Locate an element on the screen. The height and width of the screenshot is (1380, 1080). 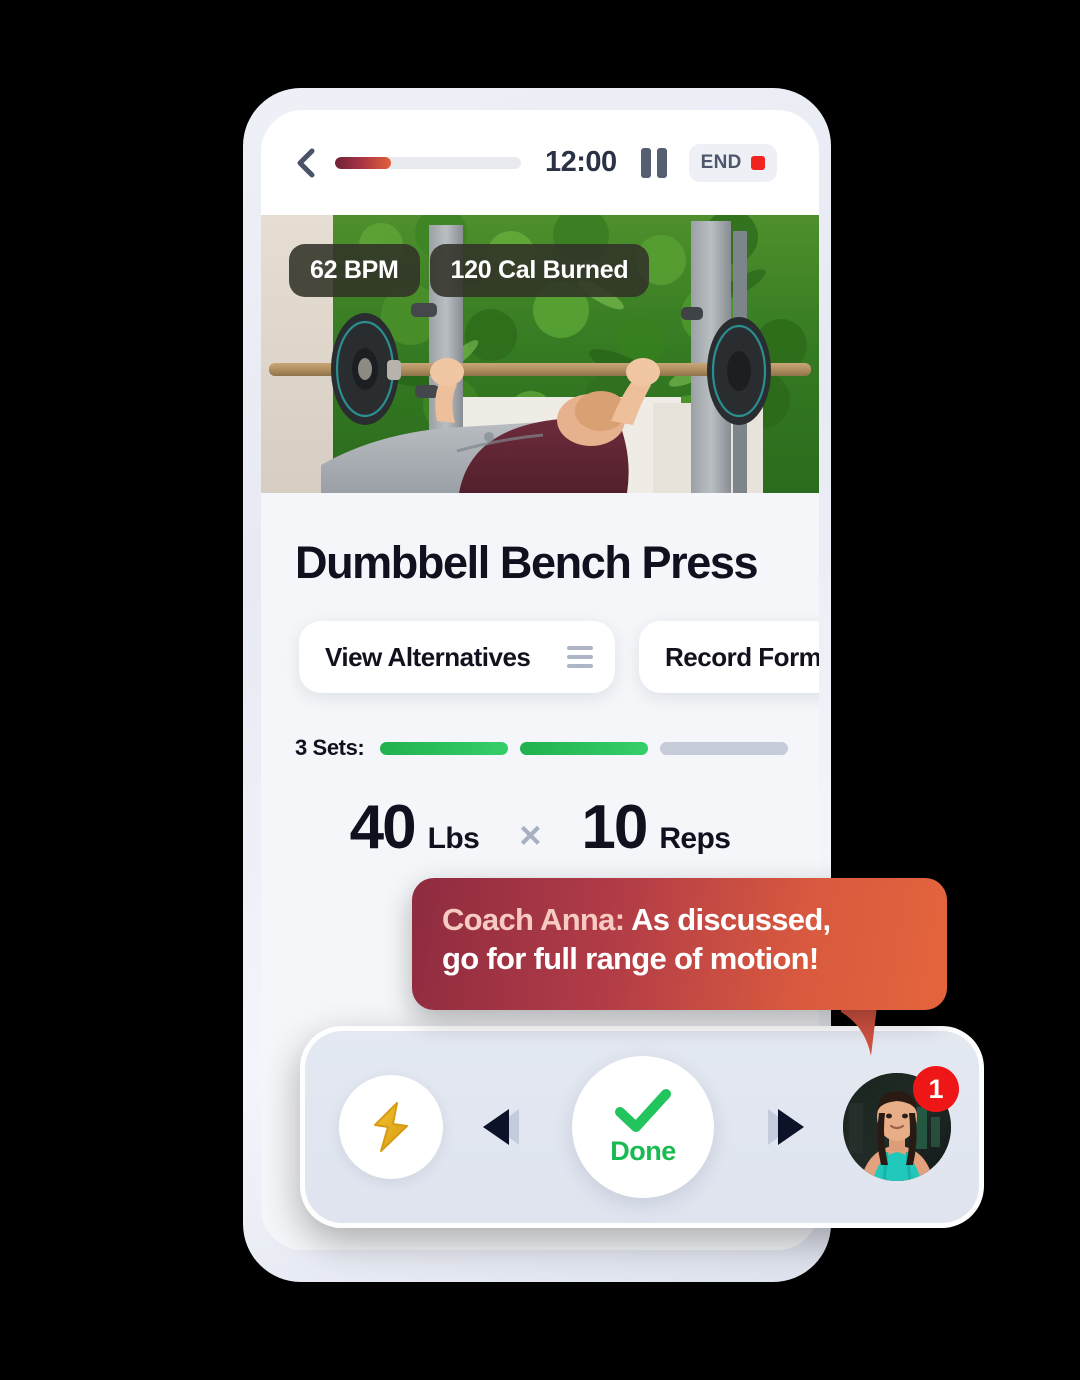
record-stop-dot-icon is located at coordinates (757, 162).